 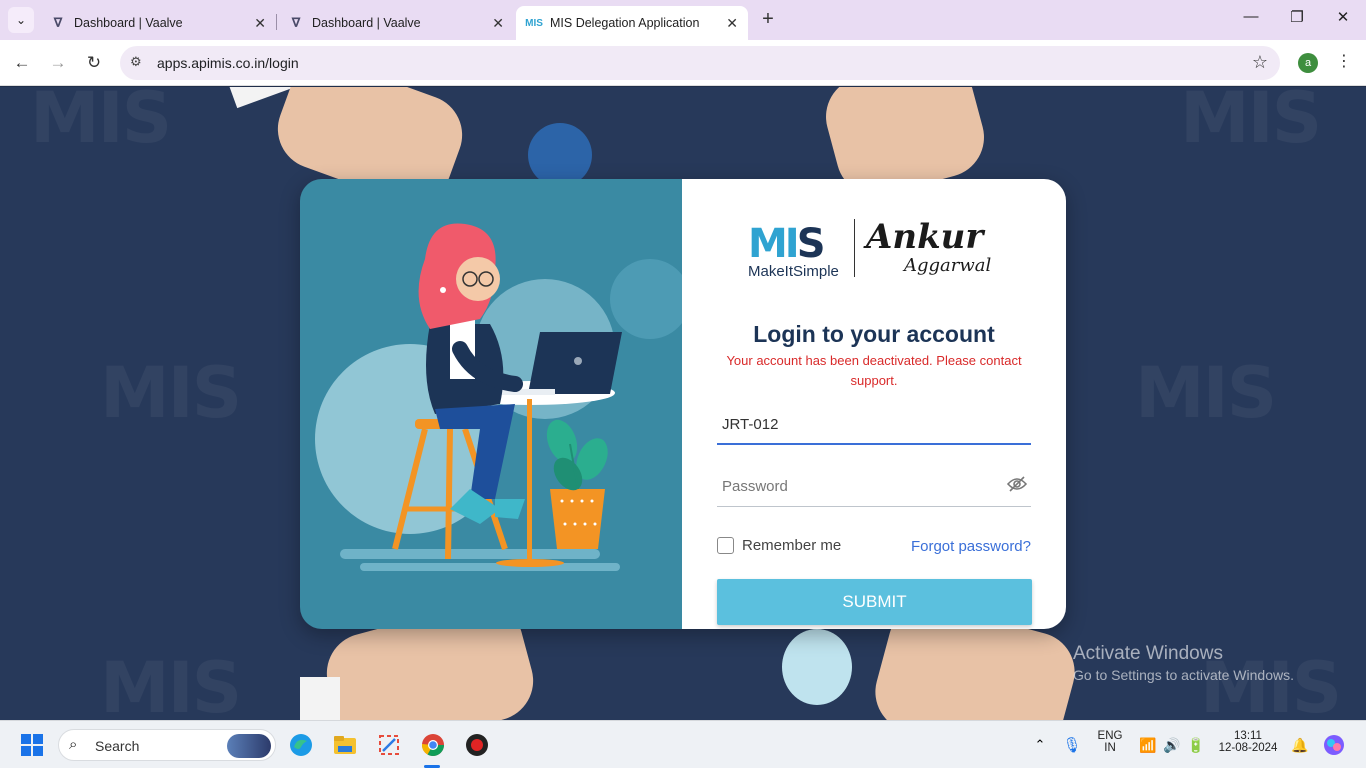 I want to click on clock: 13:11 12-08-2024, so click(x=1248, y=742).